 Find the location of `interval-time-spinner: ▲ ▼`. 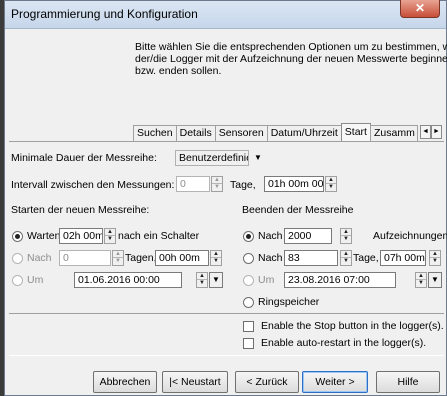

interval-time-spinner: ▲ ▼ is located at coordinates (331, 184).